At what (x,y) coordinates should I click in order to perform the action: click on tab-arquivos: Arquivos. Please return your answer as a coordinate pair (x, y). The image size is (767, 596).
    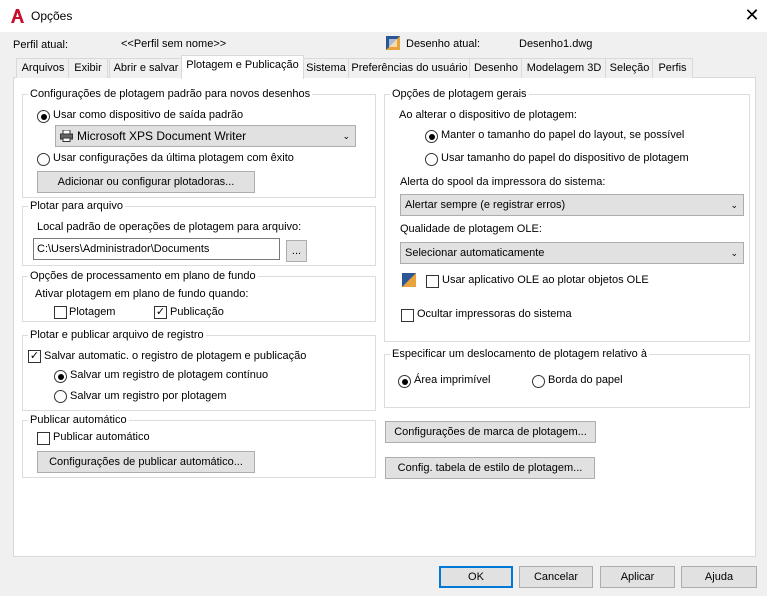
    Looking at the image, I should click on (43, 68).